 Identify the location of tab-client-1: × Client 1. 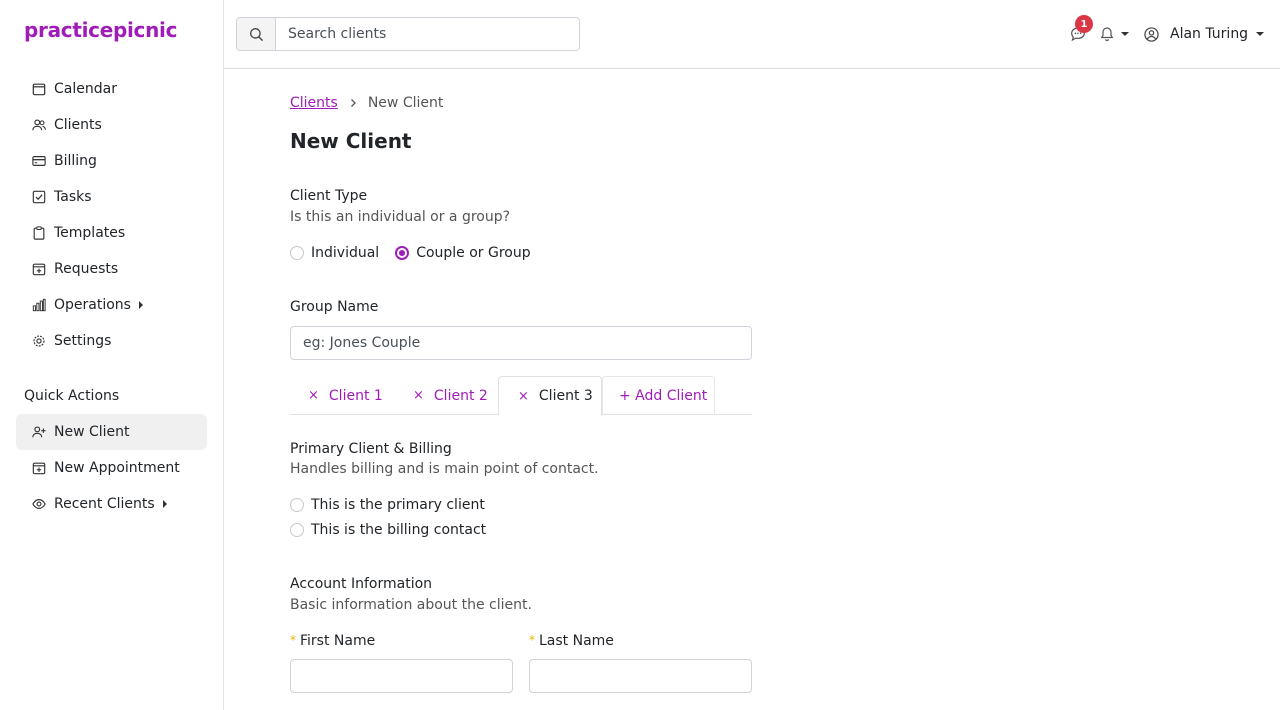
(345, 395).